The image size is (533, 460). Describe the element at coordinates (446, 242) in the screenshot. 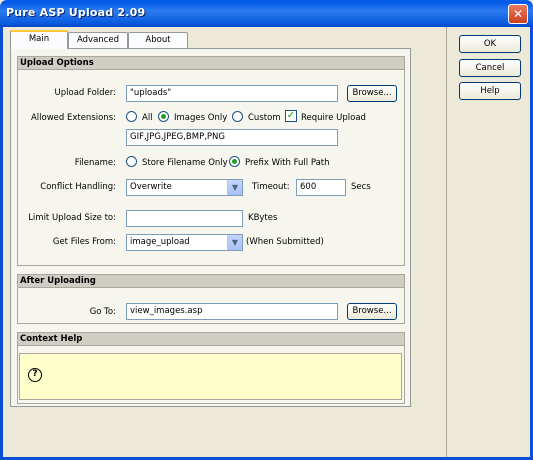

I see `divider` at that location.